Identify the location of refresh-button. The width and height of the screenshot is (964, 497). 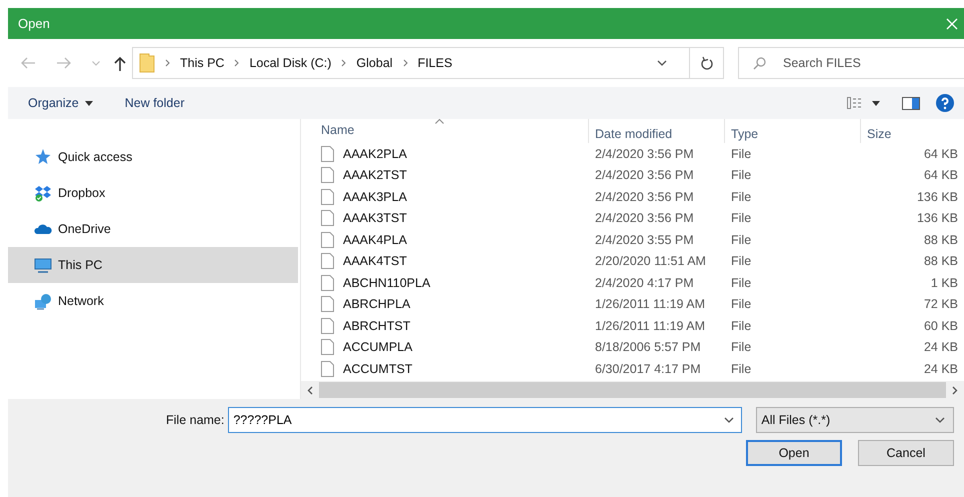
(707, 63).